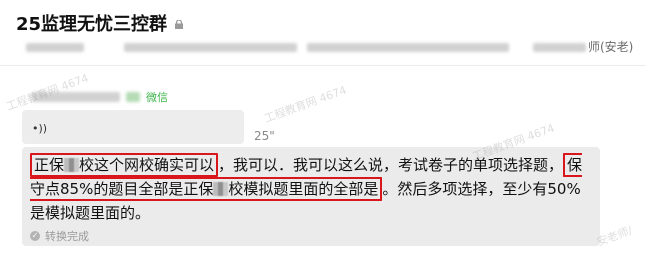  I want to click on conversion-status: ✓ 转换完成, so click(310, 236).